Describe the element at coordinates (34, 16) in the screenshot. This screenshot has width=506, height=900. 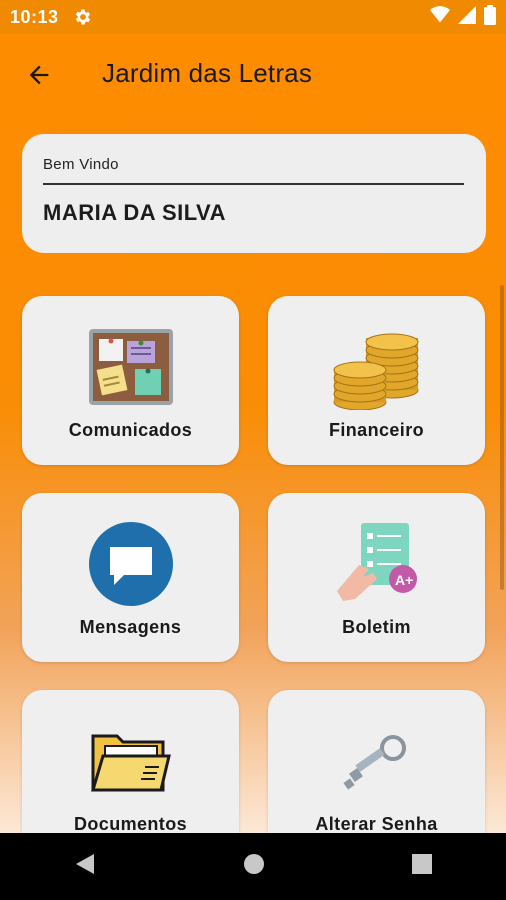
I see `status-time: 10:13` at that location.